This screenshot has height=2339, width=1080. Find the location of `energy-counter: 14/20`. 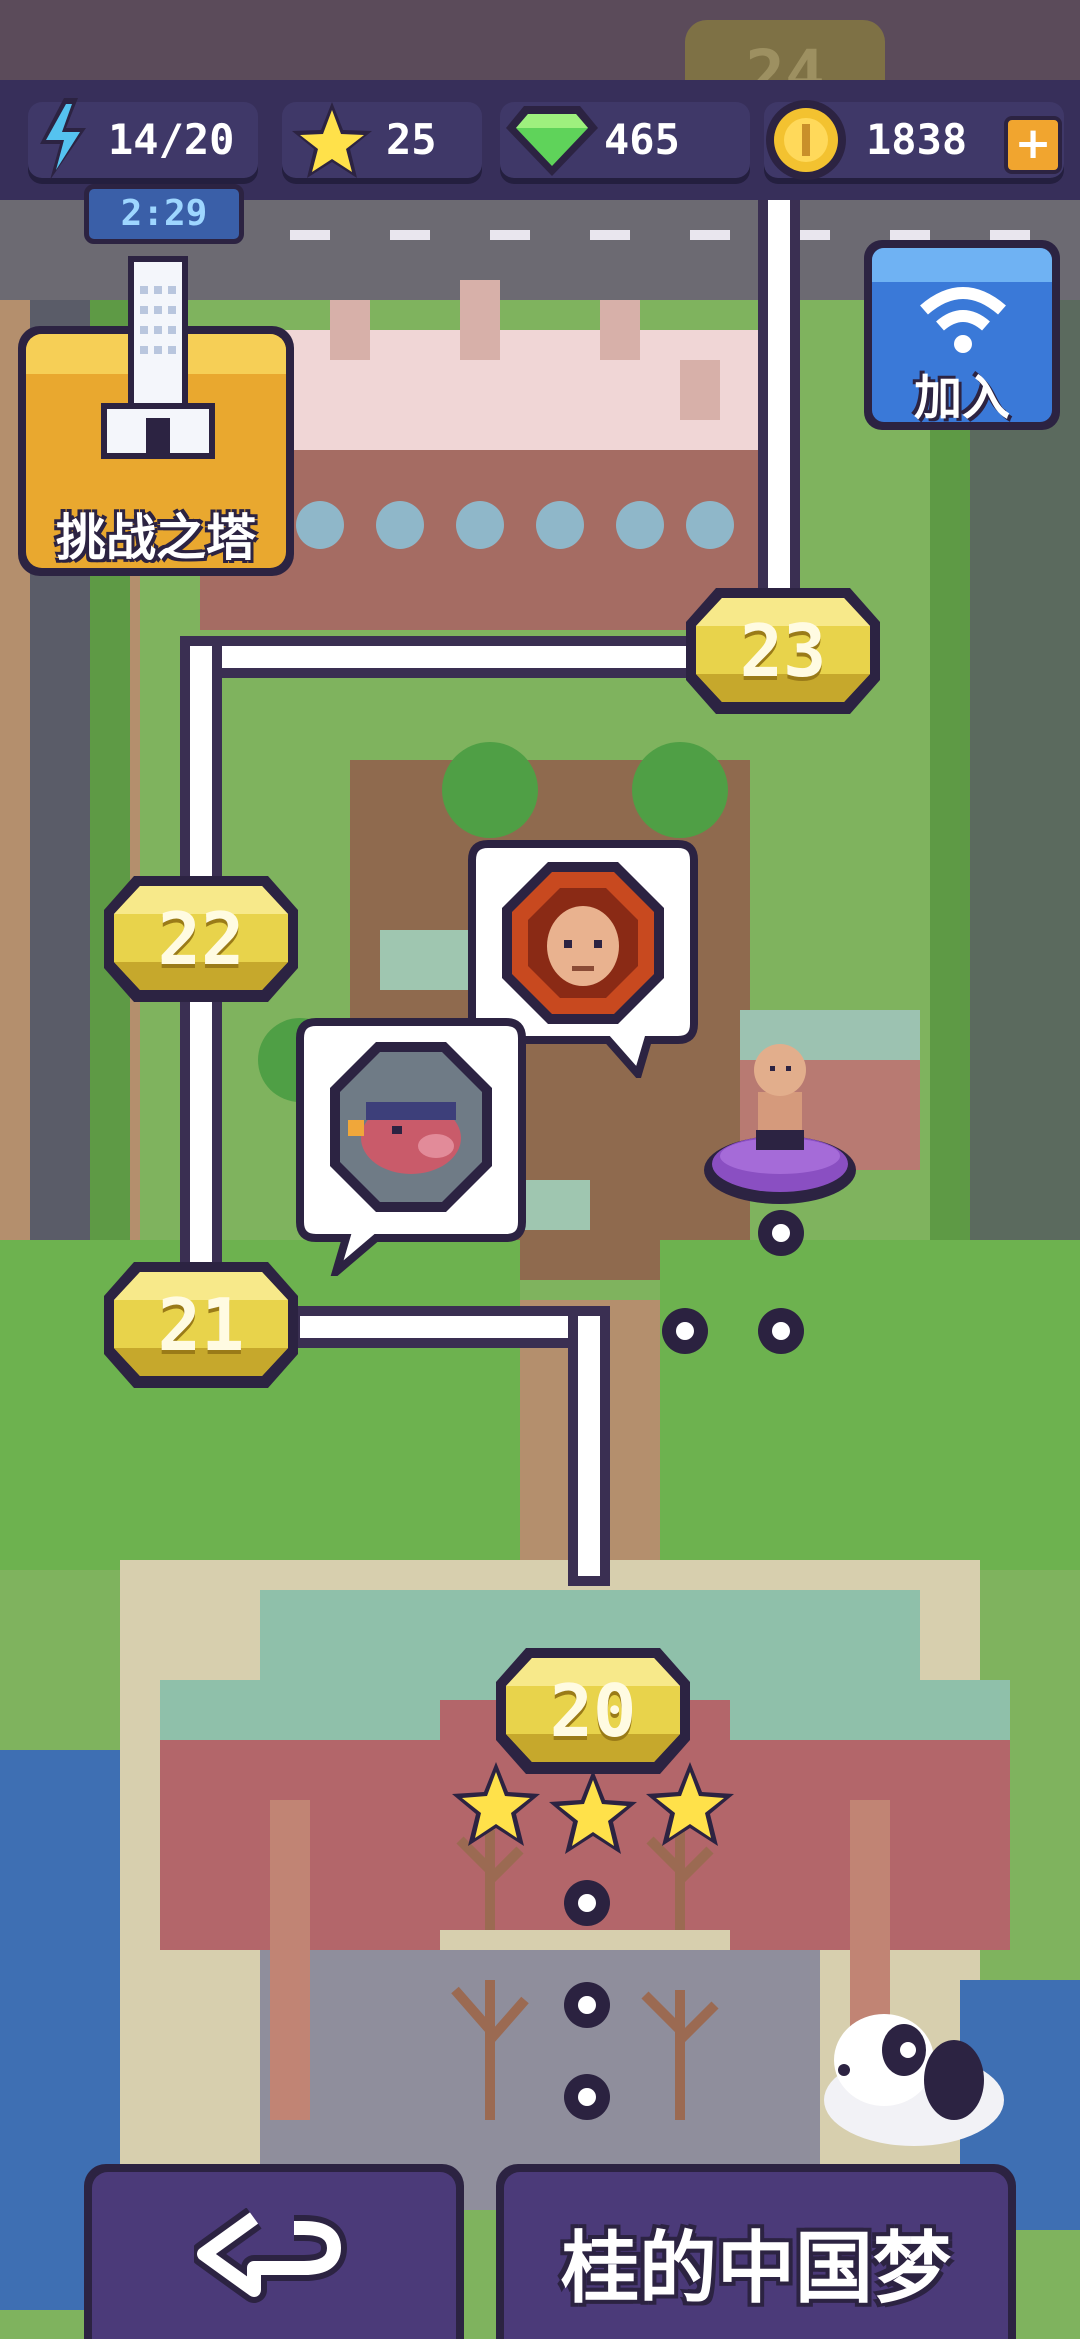

energy-counter: 14/20 is located at coordinates (143, 139).